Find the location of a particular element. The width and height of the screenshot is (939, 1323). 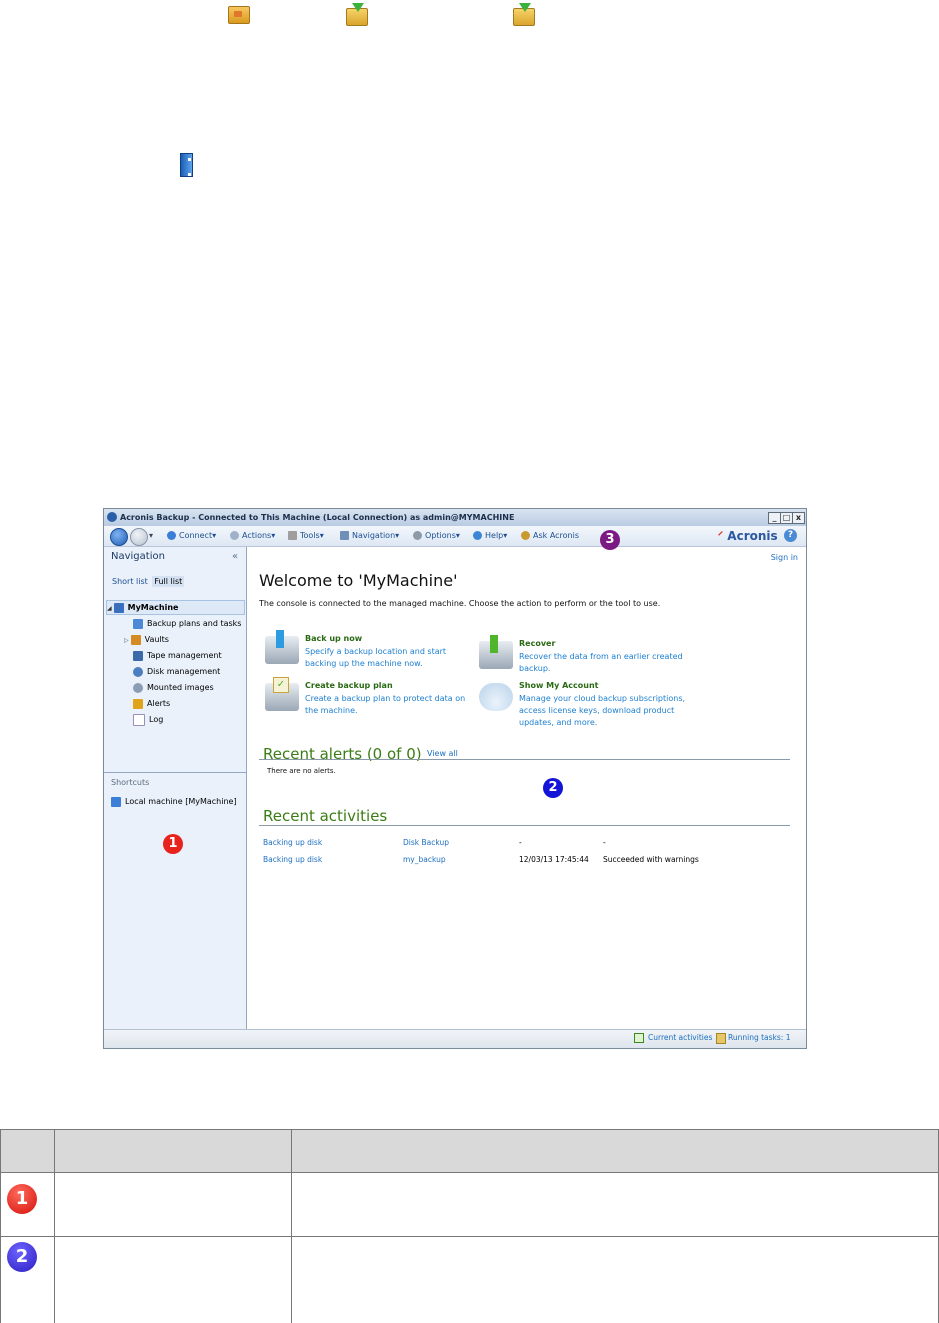

folder-download-icon is located at coordinates (357, 14).